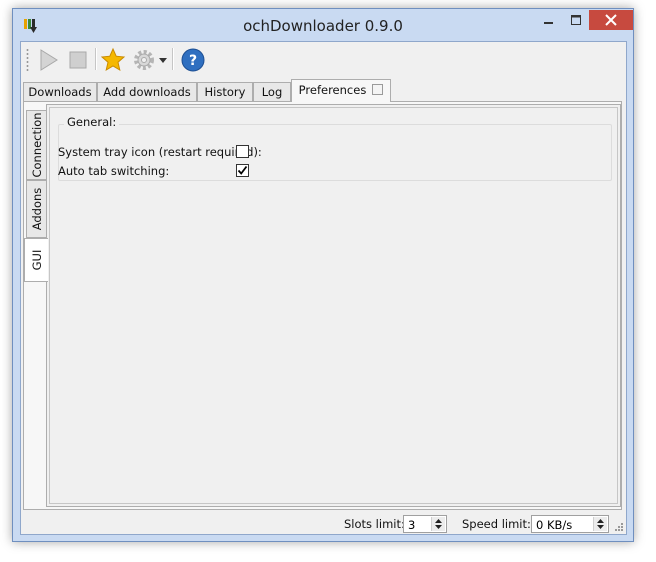  I want to click on side-tab-label: GUI, so click(36, 260).